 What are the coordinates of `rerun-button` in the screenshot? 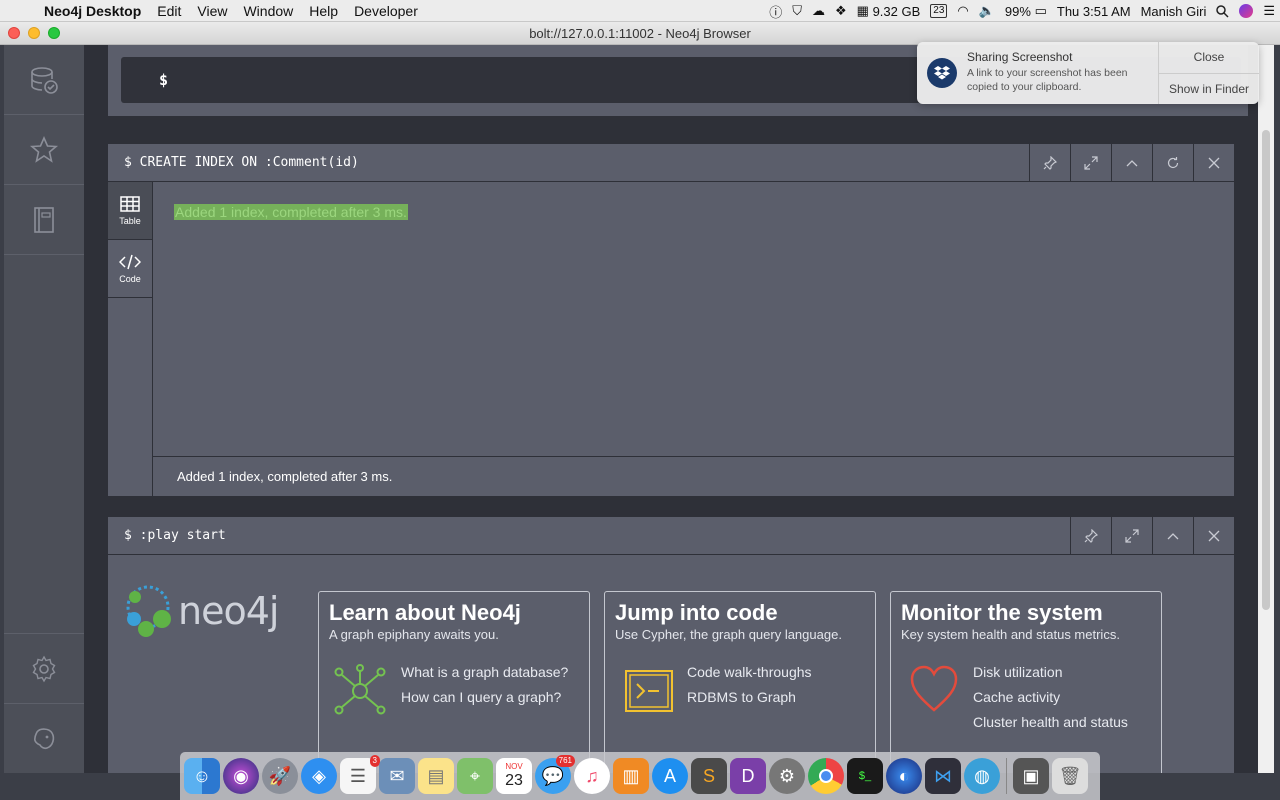 It's located at (1172, 163).